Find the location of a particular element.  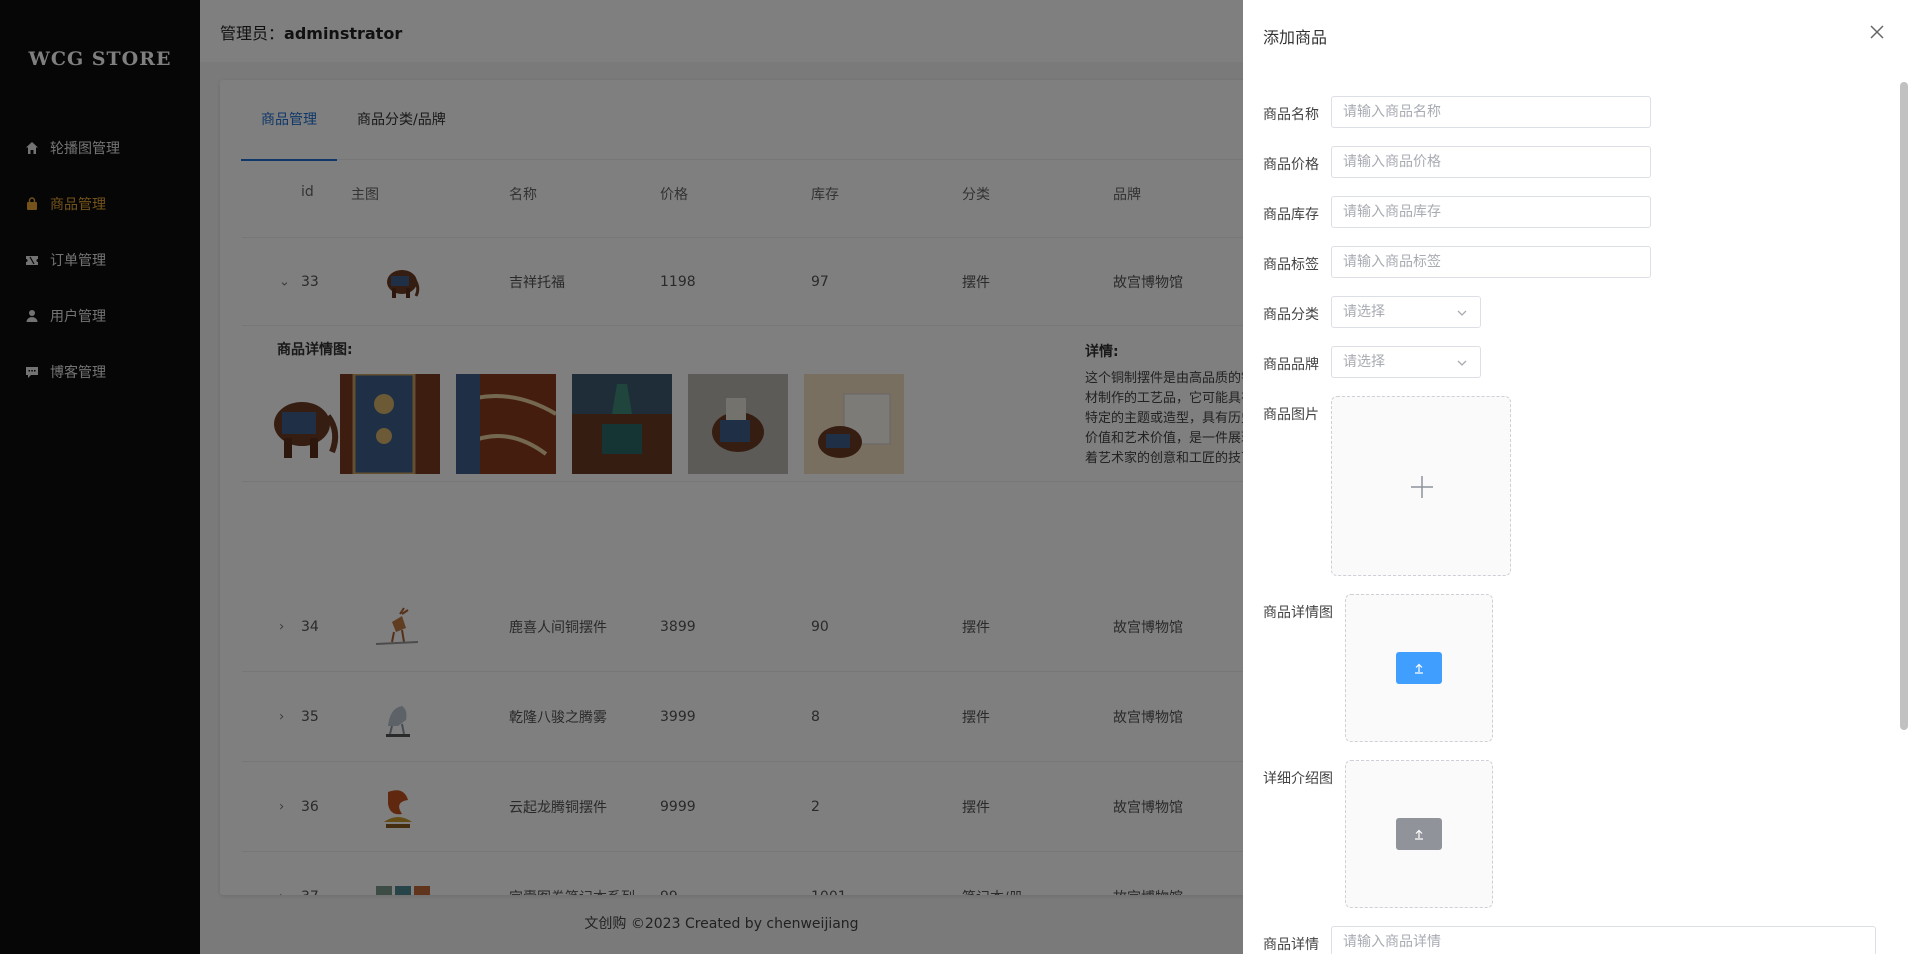

upload-button is located at coordinates (1419, 668).